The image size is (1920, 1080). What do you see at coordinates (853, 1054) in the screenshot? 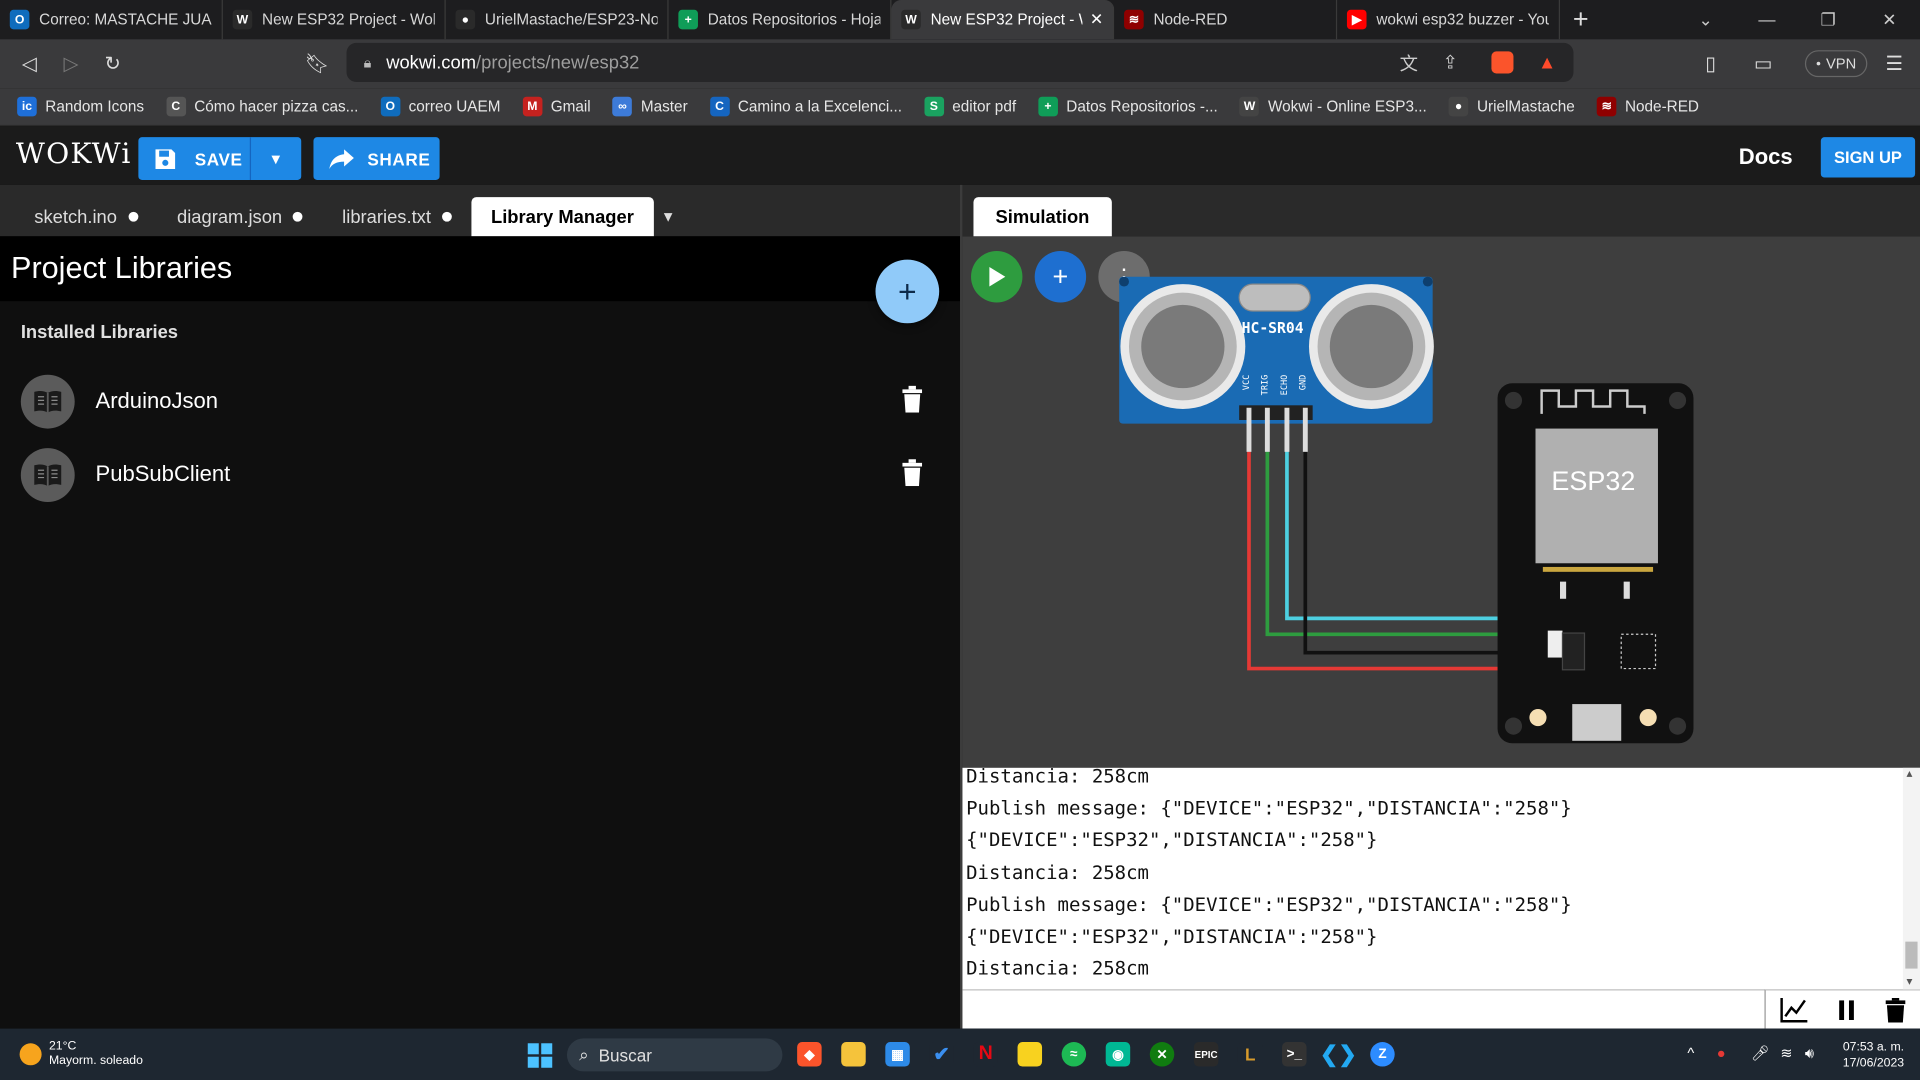
I see `file-explorer-icon` at bounding box center [853, 1054].